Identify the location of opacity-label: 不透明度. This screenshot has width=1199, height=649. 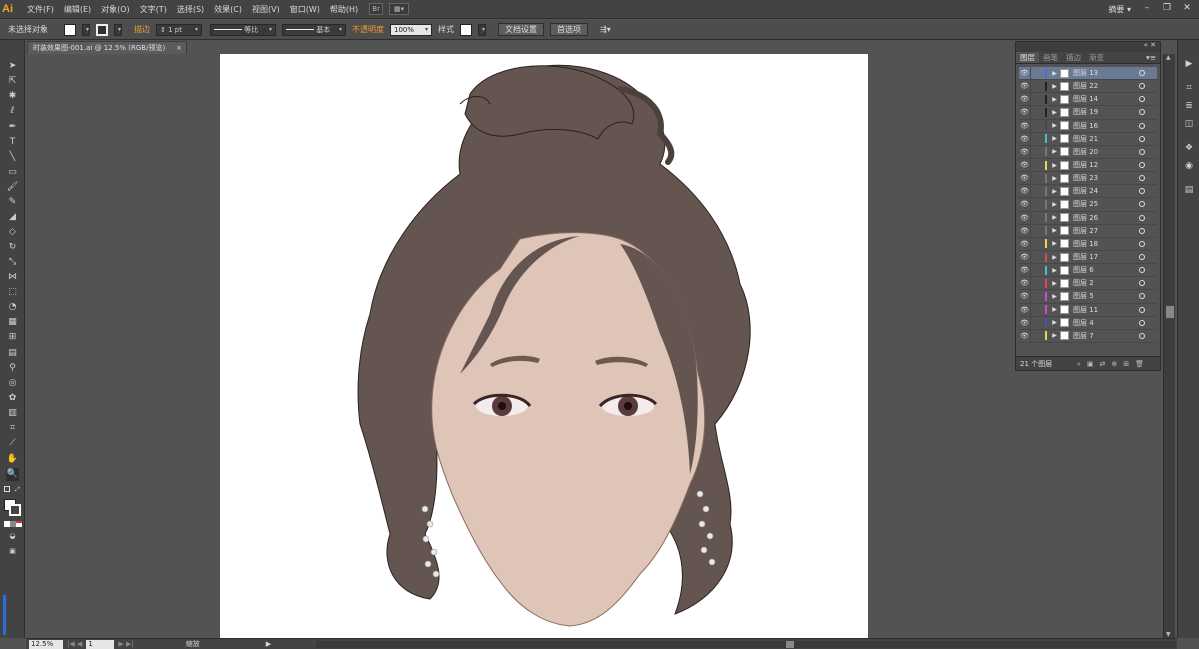
(368, 29).